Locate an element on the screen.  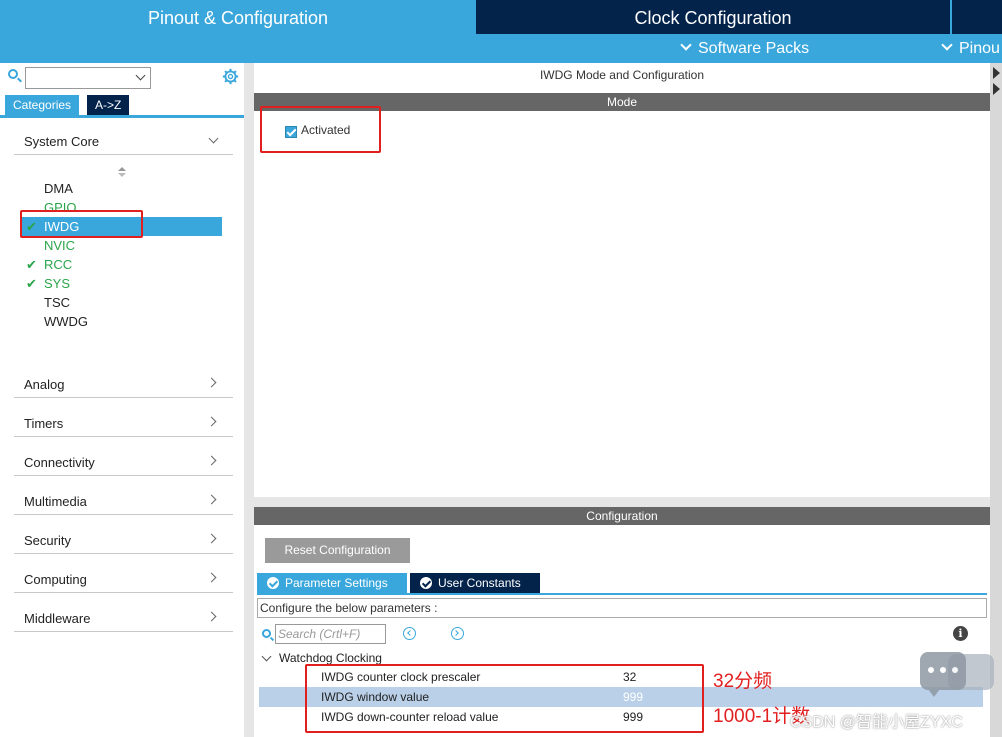
info-icon: i is located at coordinates (960, 633).